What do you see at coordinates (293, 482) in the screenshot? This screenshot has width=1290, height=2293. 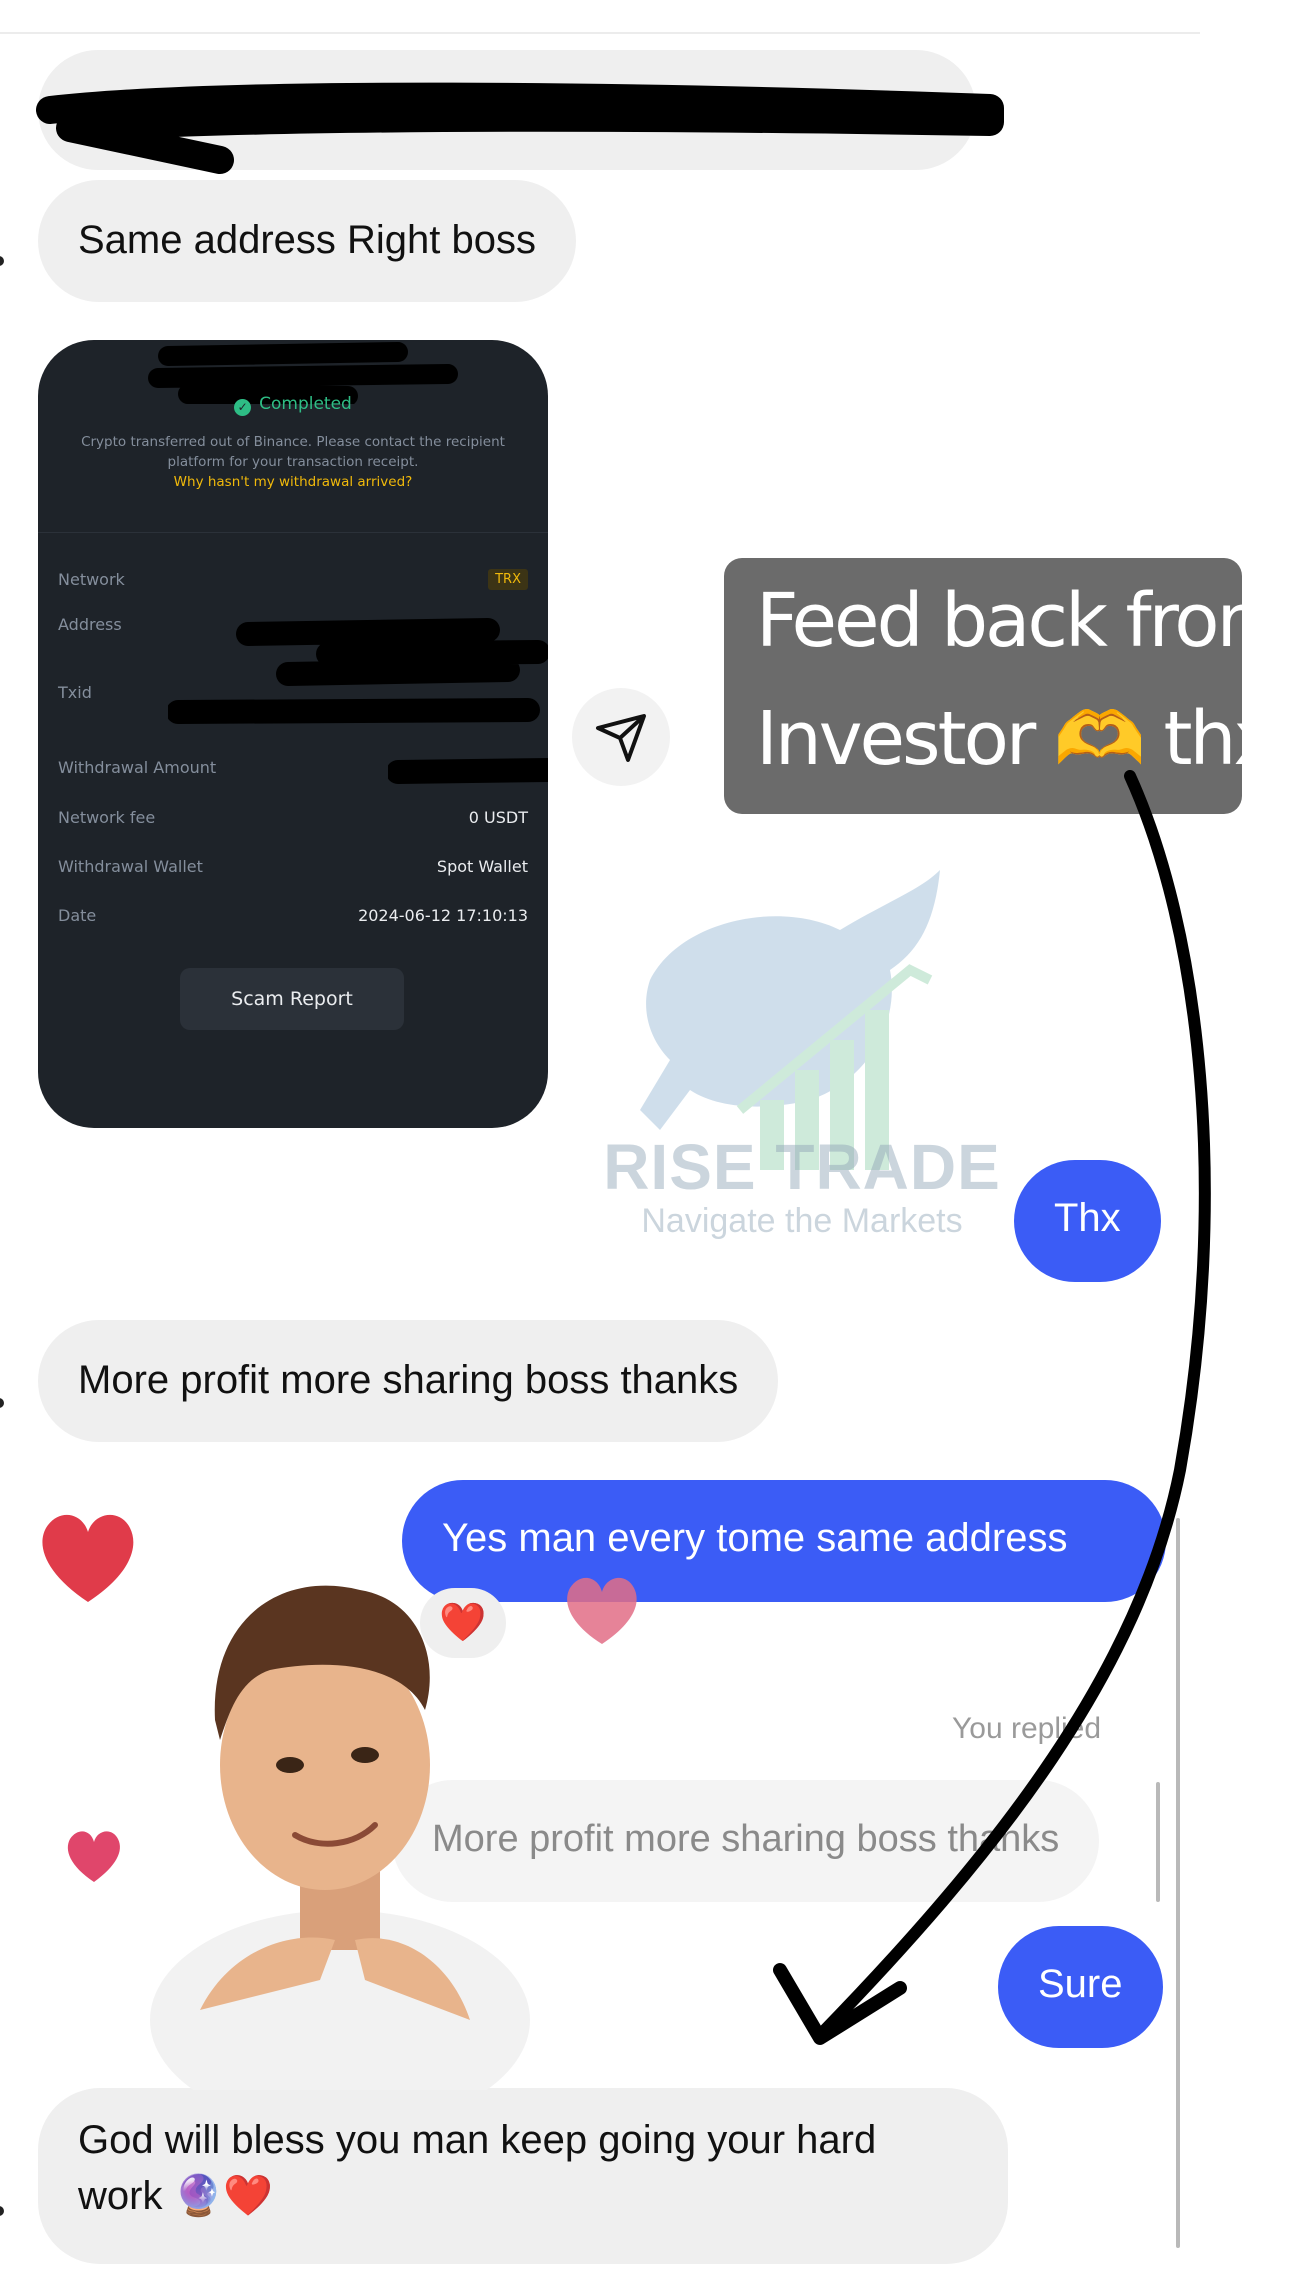 I see `withdrawal-help-link: Why hasn't my withdrawal arrived?` at bounding box center [293, 482].